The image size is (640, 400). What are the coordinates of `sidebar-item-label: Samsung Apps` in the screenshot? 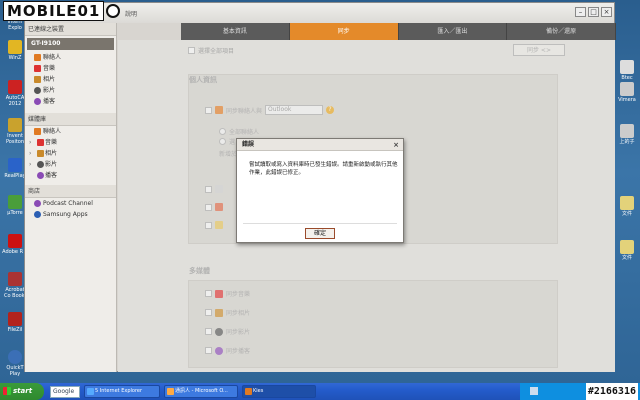 It's located at (65, 214).